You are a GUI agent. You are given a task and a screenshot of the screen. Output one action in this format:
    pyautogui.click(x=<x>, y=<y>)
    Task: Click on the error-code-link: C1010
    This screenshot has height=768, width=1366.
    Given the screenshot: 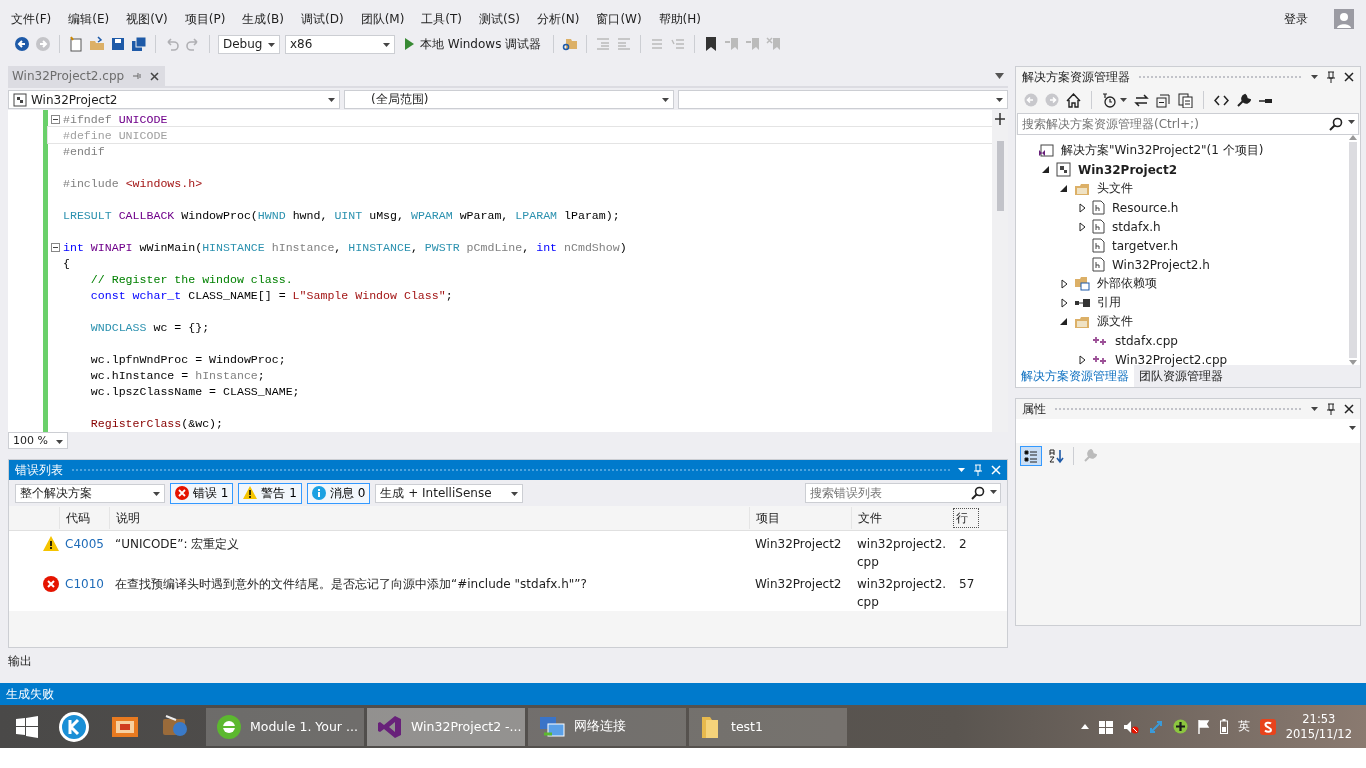 What is the action you would take?
    pyautogui.click(x=84, y=584)
    